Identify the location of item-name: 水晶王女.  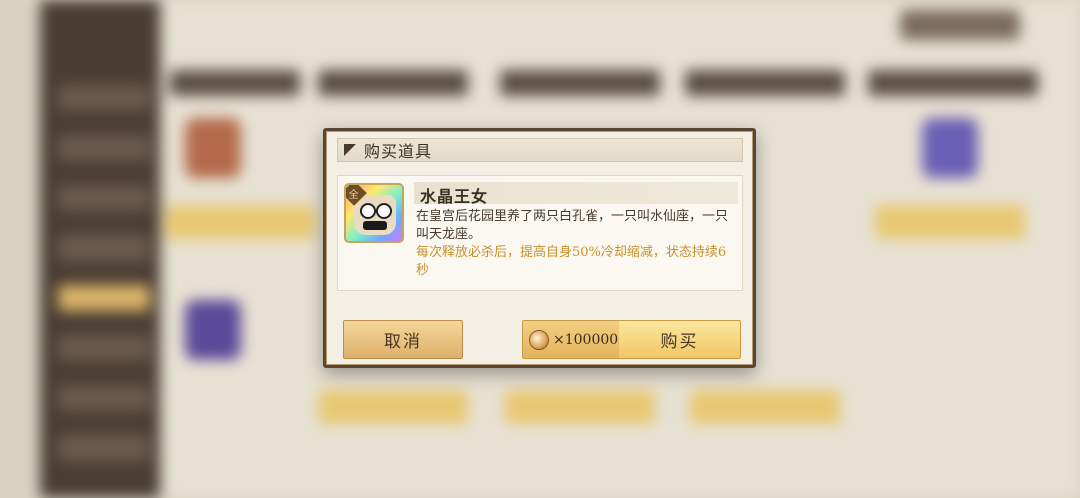
(454, 196).